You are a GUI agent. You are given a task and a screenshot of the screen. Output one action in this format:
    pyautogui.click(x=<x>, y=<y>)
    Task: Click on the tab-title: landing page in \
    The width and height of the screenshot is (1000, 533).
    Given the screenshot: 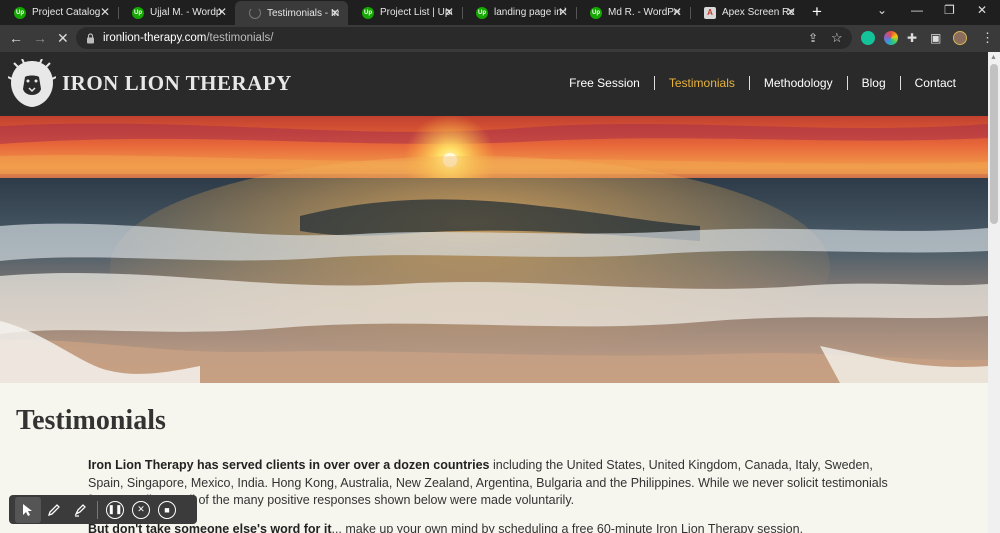 What is the action you would take?
    pyautogui.click(x=530, y=12)
    